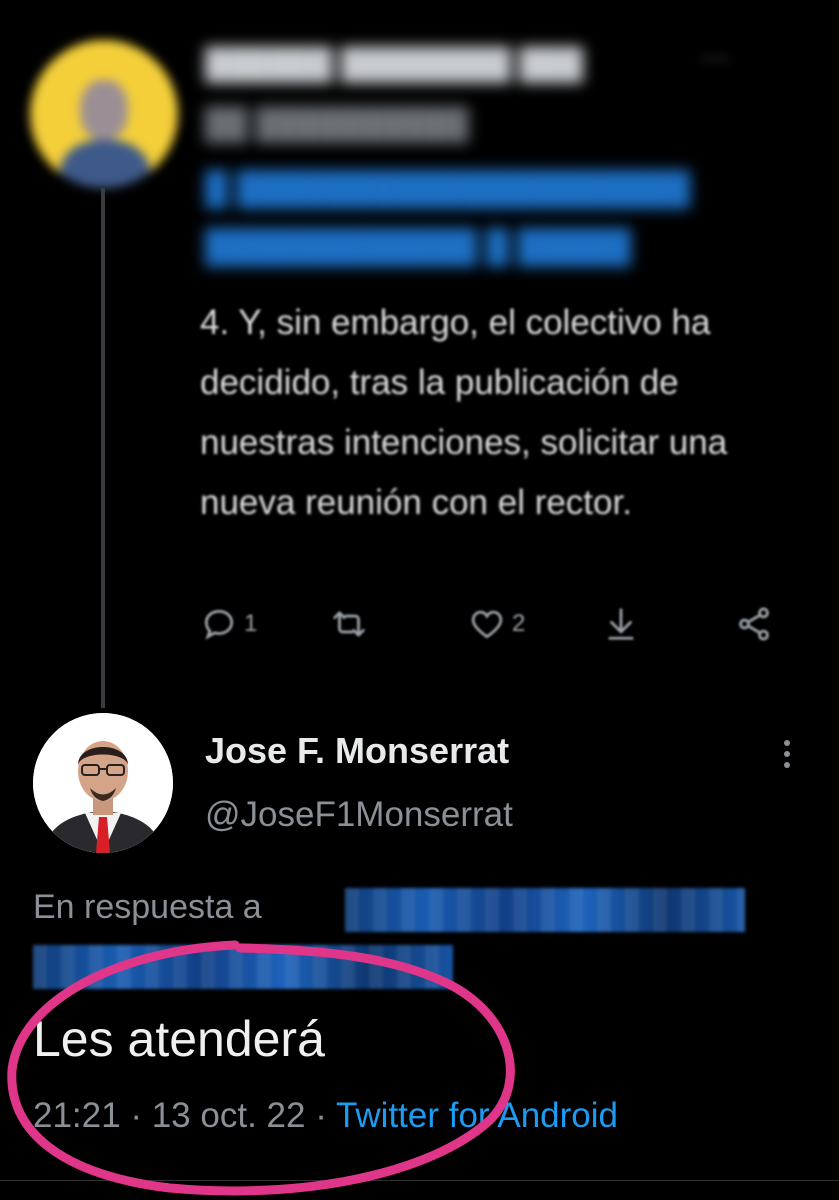 The height and width of the screenshot is (1200, 839). Describe the element at coordinates (337, 124) in the screenshot. I see `parent-reply-context-redacted: ██ ██████████` at that location.